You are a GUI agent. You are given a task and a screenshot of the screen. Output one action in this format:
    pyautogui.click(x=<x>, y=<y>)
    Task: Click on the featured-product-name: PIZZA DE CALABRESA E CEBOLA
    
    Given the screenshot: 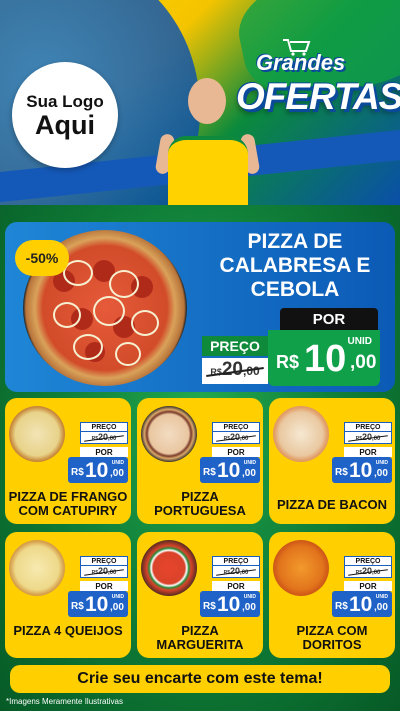 What is the action you would take?
    pyautogui.click(x=295, y=266)
    